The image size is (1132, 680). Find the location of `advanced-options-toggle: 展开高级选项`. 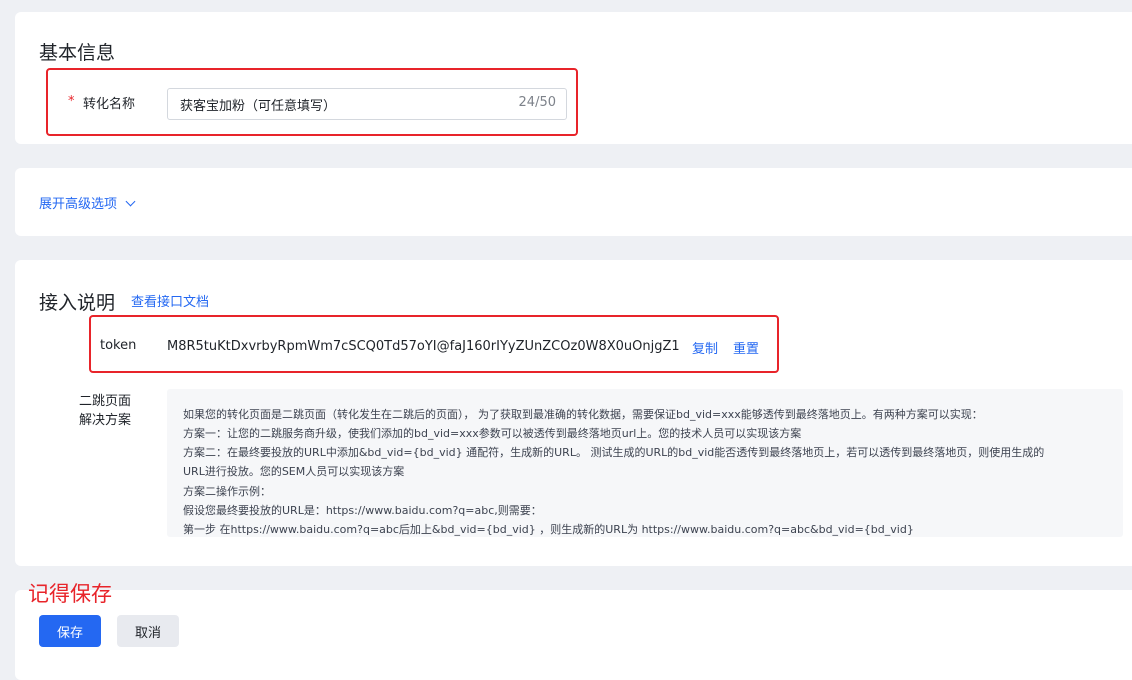

advanced-options-toggle: 展开高级选项 is located at coordinates (87, 202).